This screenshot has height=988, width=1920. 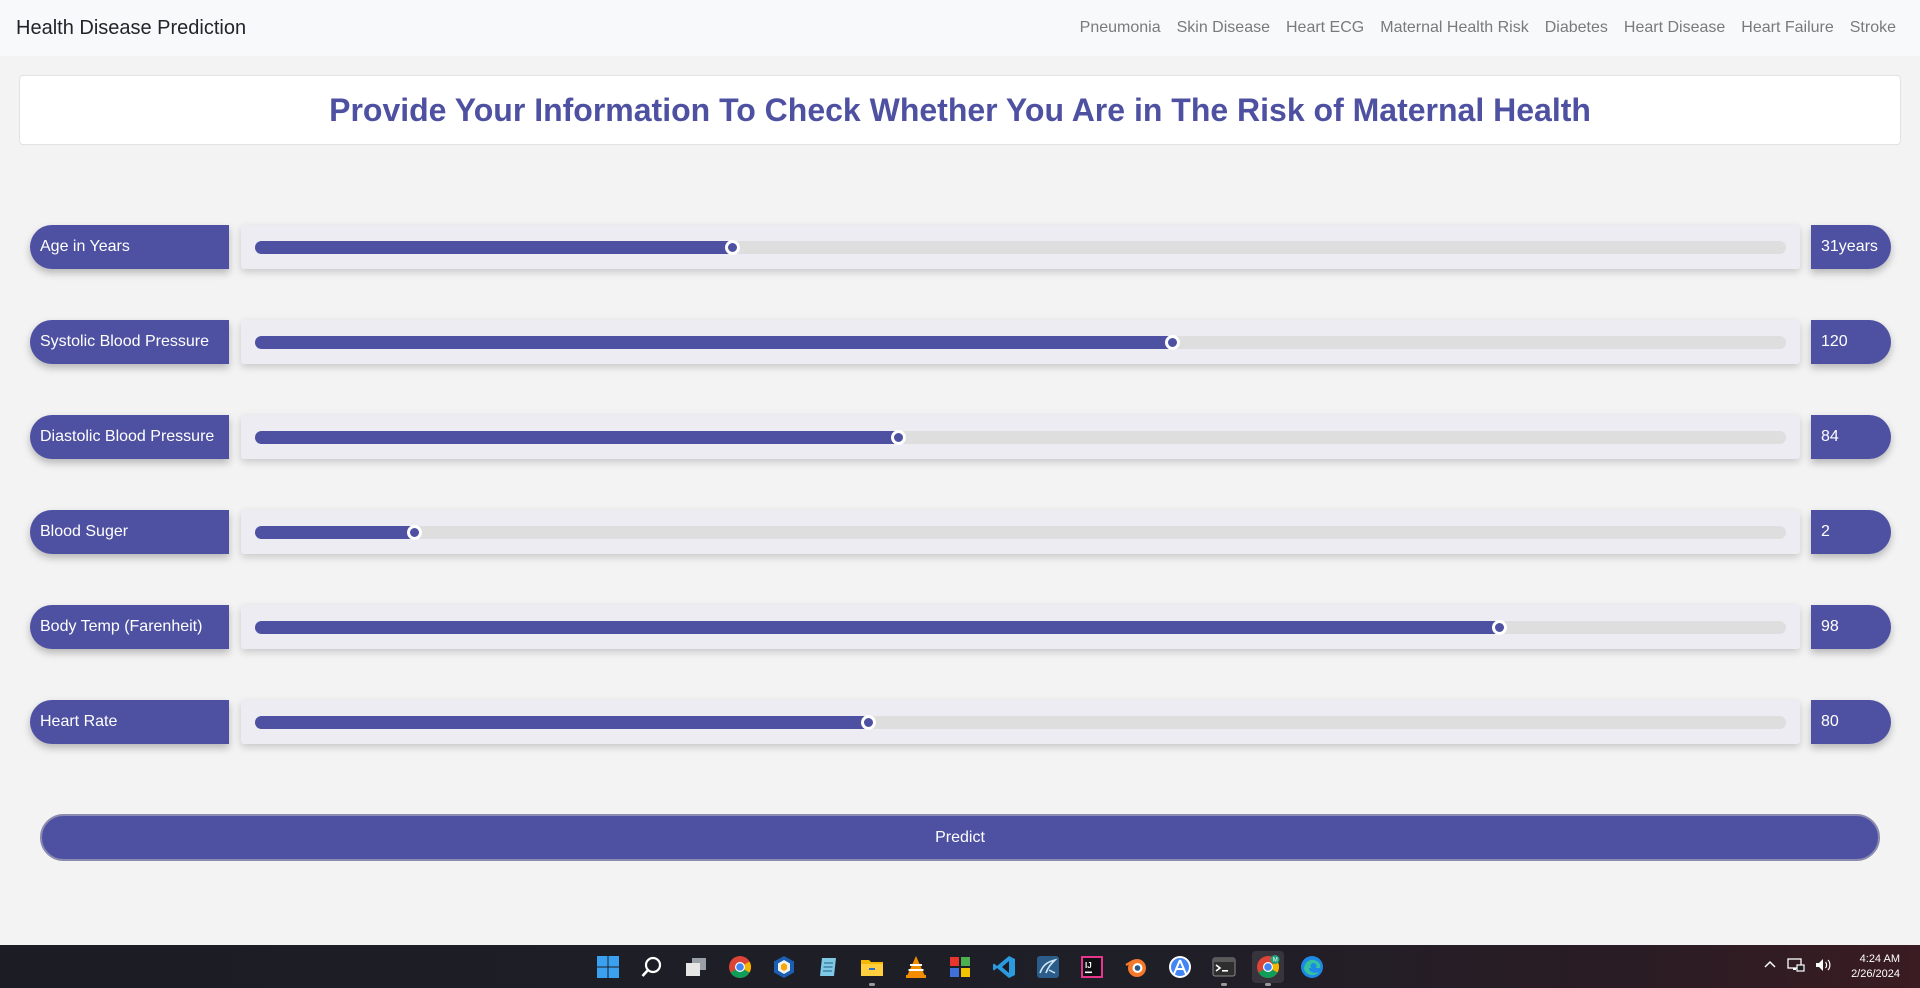 I want to click on field-value: 120, so click(x=1851, y=342).